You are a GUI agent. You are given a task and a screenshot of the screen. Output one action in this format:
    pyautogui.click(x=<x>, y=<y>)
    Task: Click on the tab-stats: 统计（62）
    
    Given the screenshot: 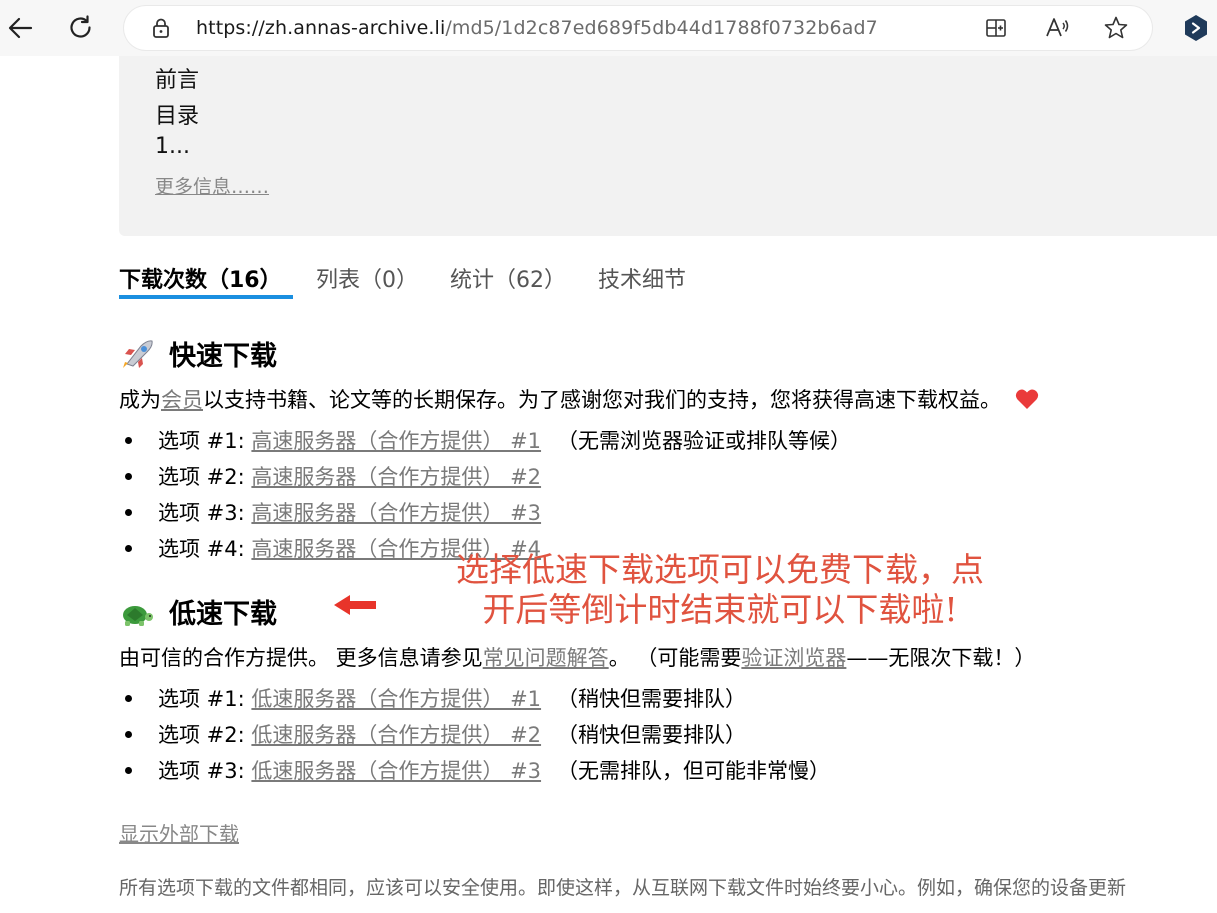 What is the action you would take?
    pyautogui.click(x=508, y=278)
    